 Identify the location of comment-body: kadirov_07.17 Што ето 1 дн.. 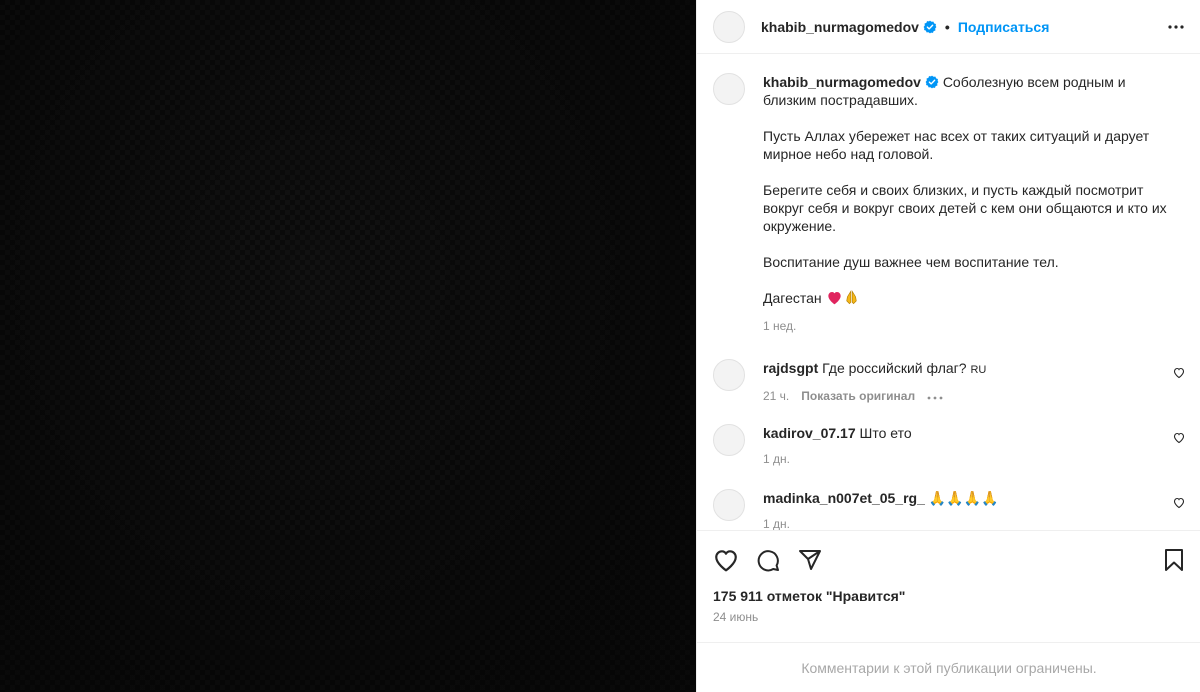
(974, 446).